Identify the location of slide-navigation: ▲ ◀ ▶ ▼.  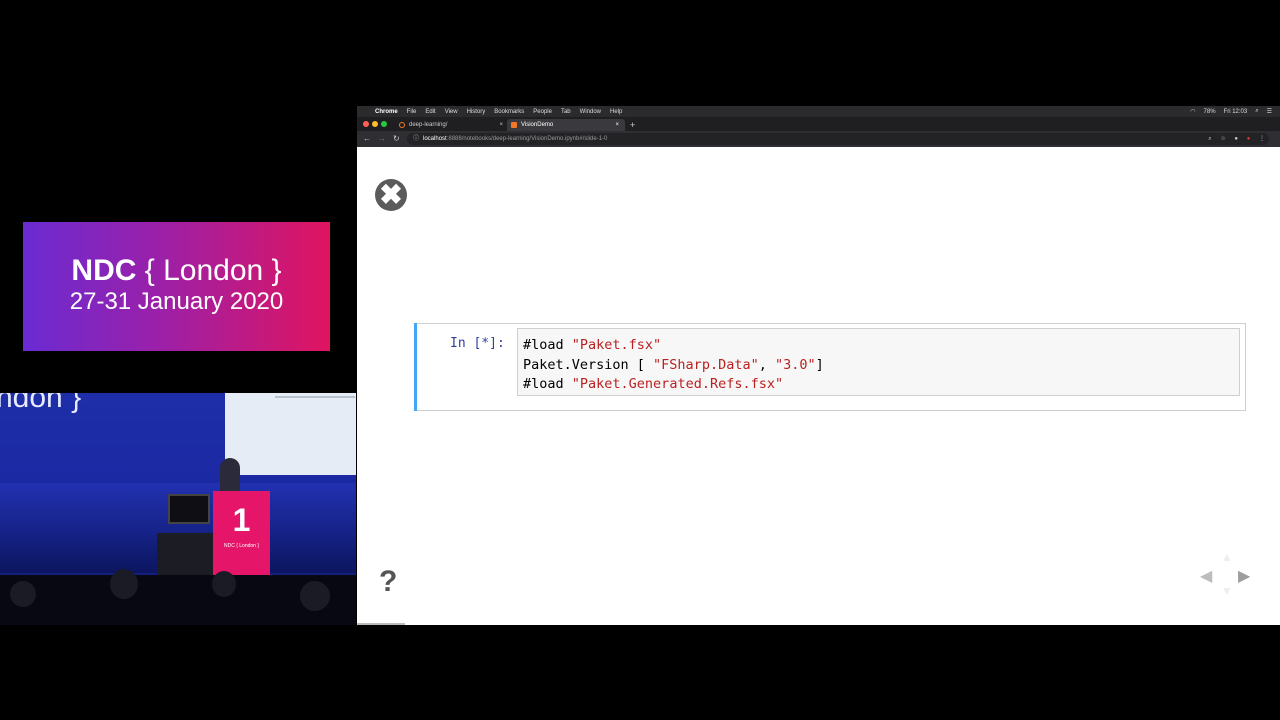
(1230, 577).